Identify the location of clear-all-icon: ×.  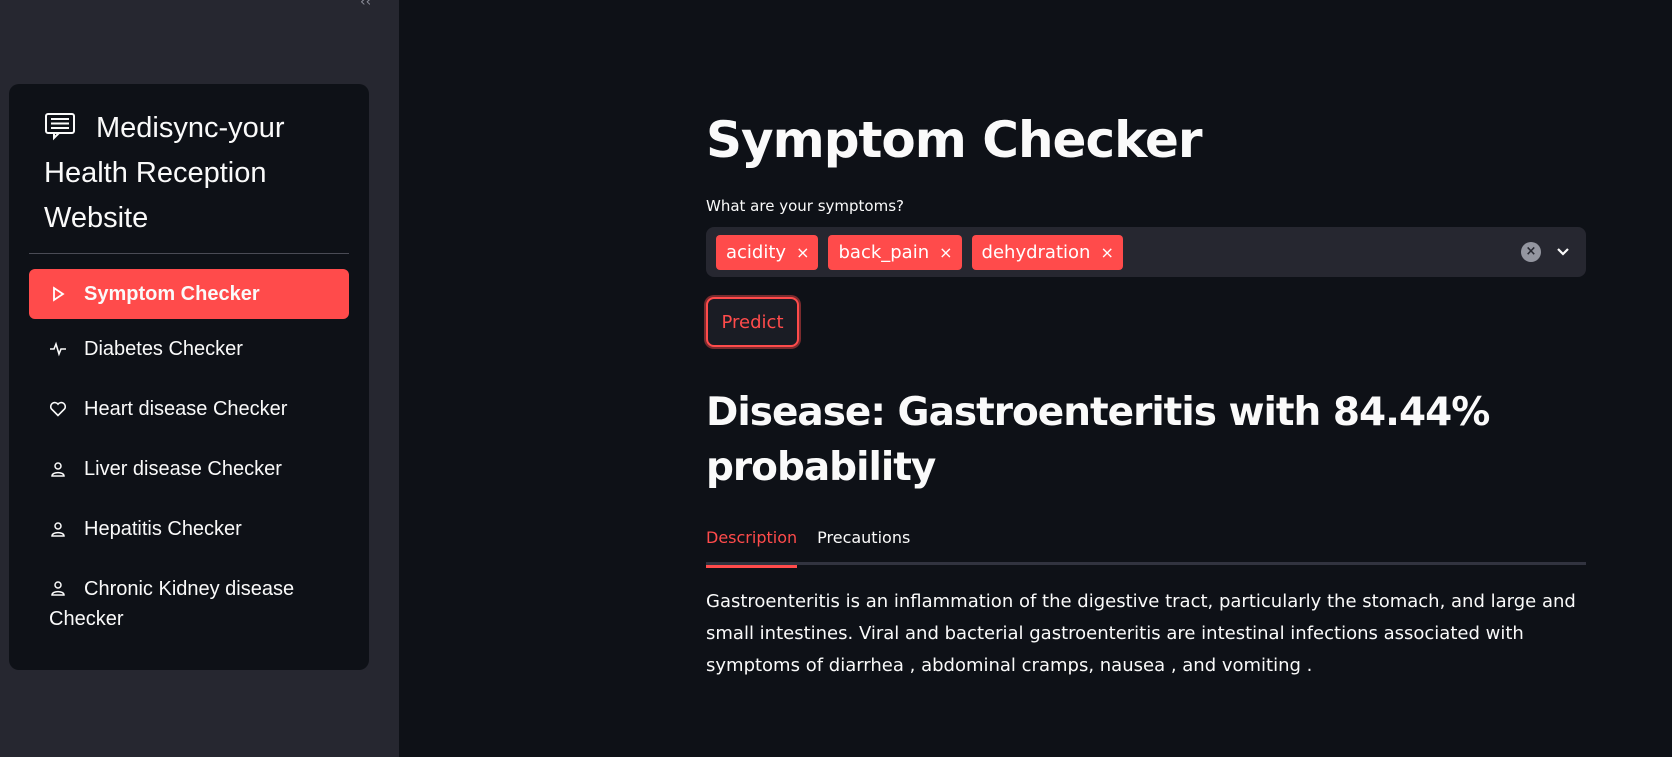
(1531, 252).